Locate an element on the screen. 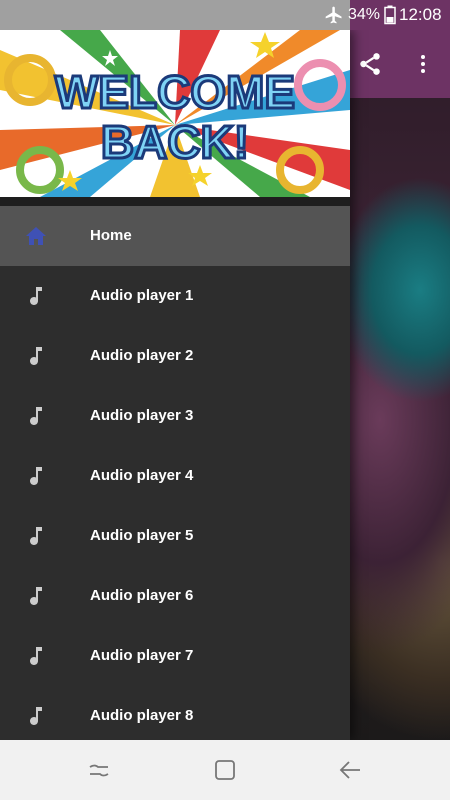 This screenshot has width=450, height=800. home-square-icon is located at coordinates (225, 770).